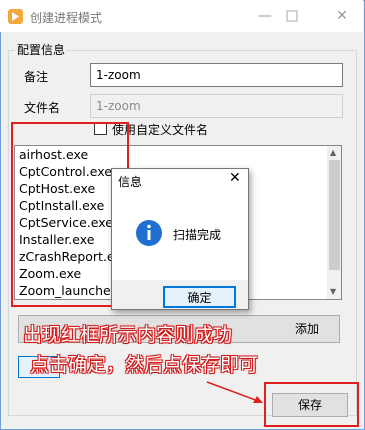  I want to click on info-icon, so click(149, 233).